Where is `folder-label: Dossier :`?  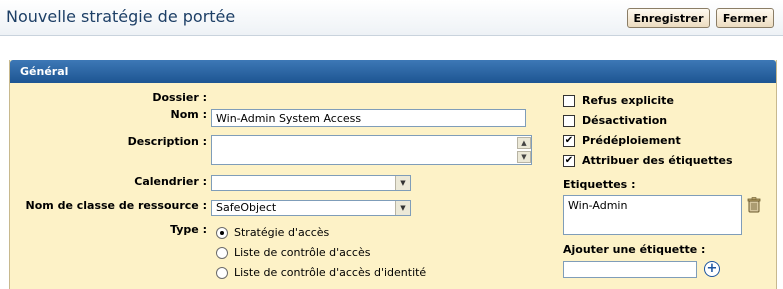
folder-label: Dossier : is located at coordinates (179, 97).